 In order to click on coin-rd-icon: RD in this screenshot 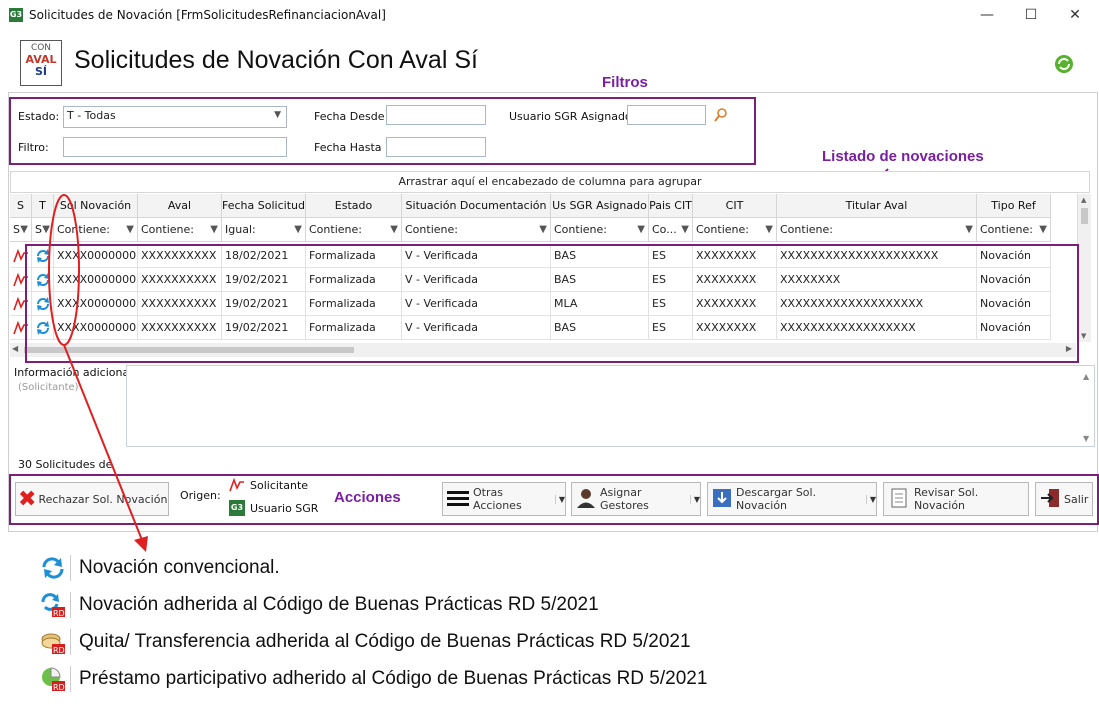, I will do `click(55, 642)`.